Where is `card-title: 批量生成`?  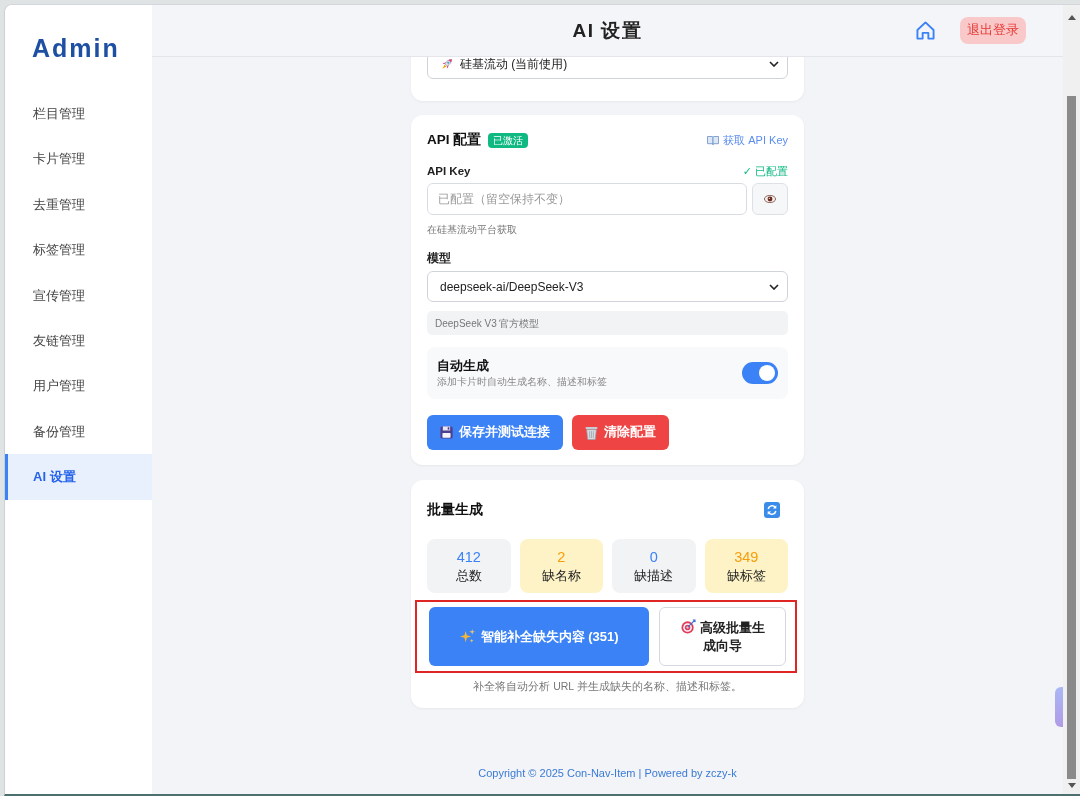 card-title: 批量生成 is located at coordinates (455, 510).